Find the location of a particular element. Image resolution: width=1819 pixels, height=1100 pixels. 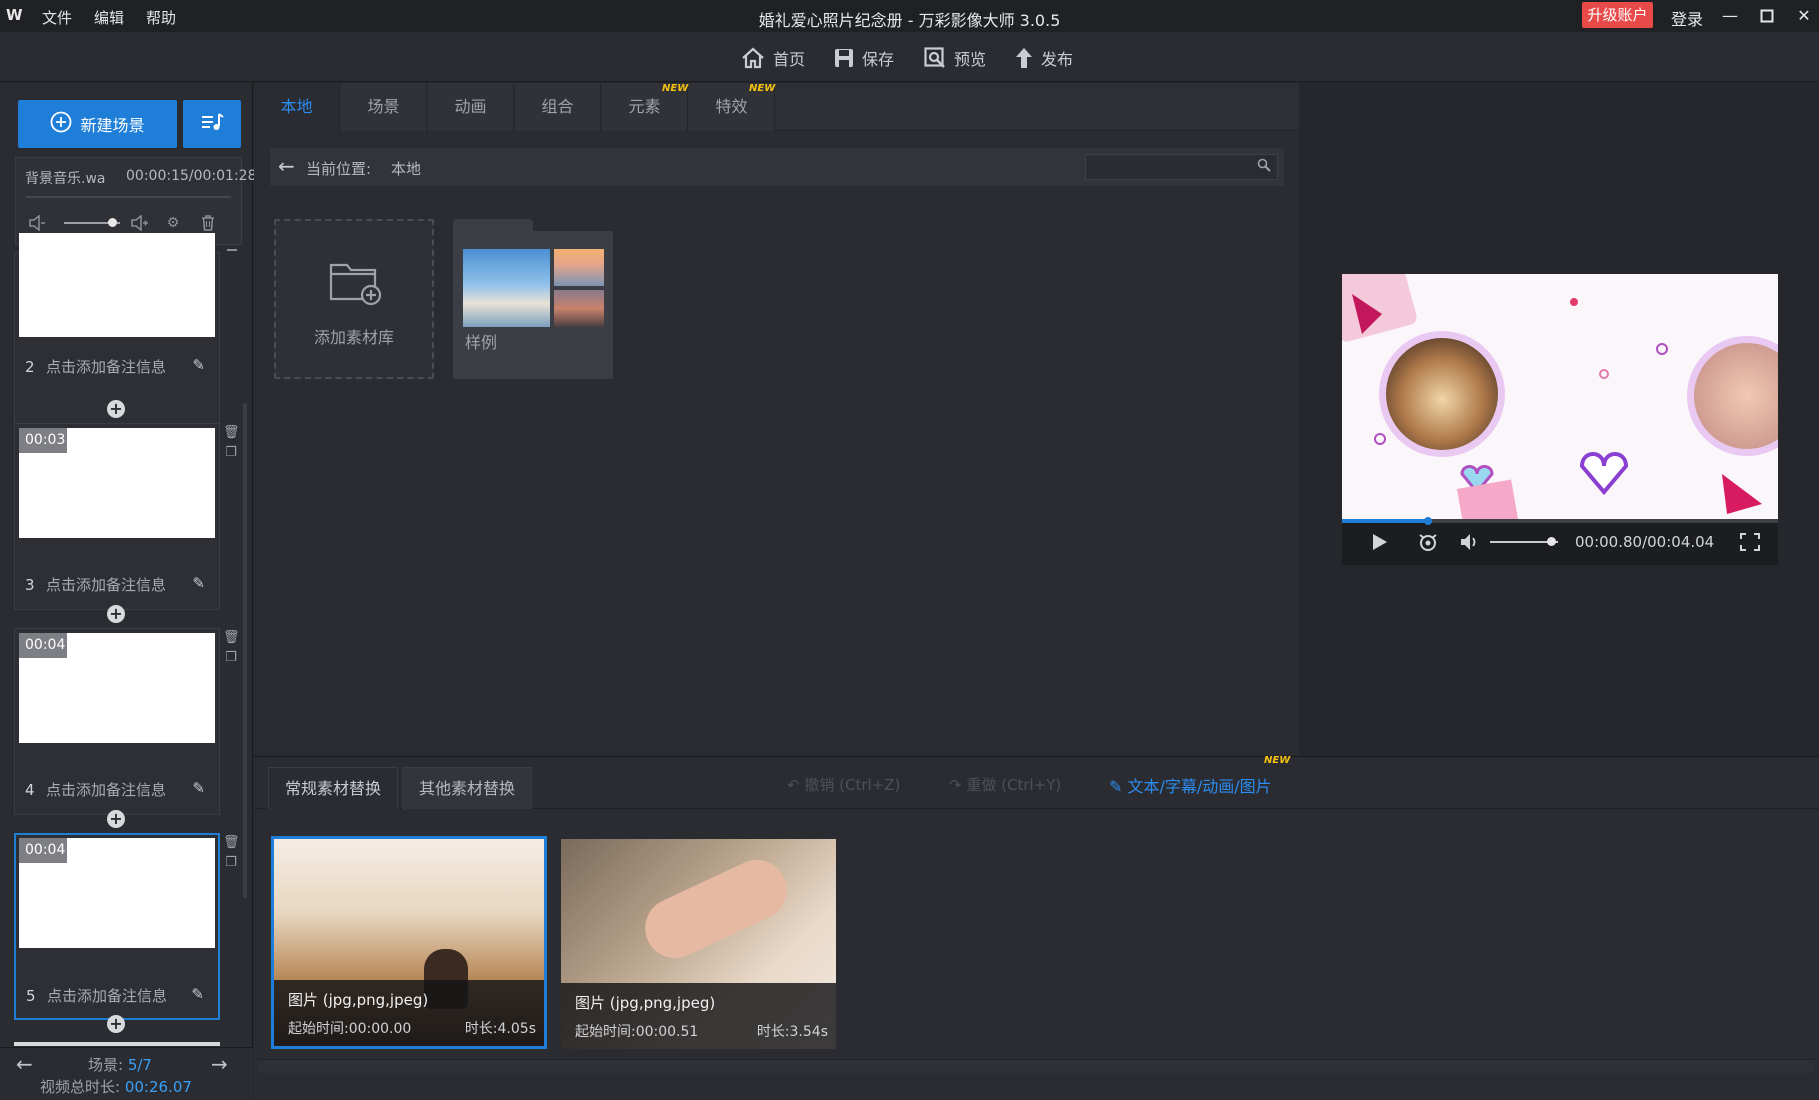

scene-item-5: 00:04 5 点击添加备注信息 ✎ is located at coordinates (117, 926).